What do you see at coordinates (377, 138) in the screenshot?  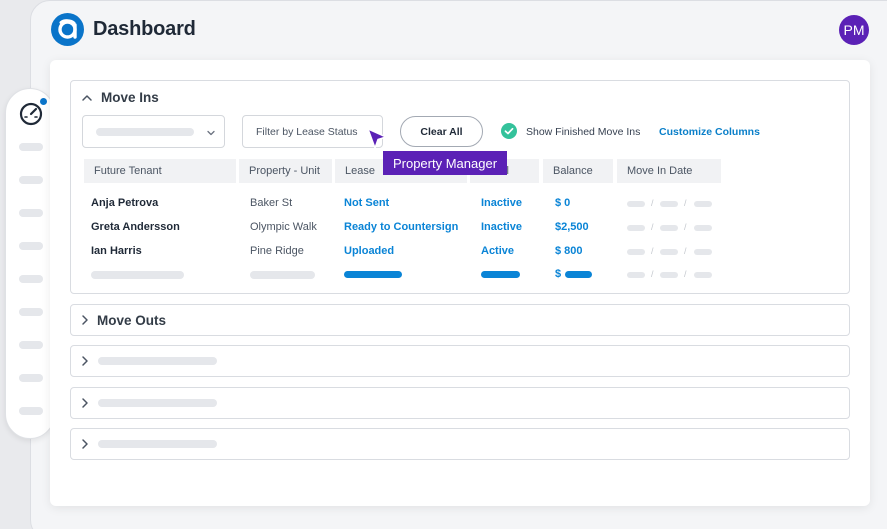 I see `pointer-cursor-icon` at bounding box center [377, 138].